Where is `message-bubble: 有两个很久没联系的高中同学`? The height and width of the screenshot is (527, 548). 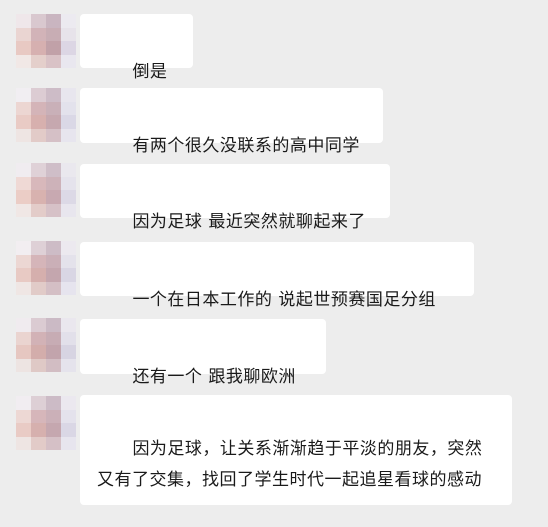
message-bubble: 有两个很久没联系的高中同学 is located at coordinates (231, 122).